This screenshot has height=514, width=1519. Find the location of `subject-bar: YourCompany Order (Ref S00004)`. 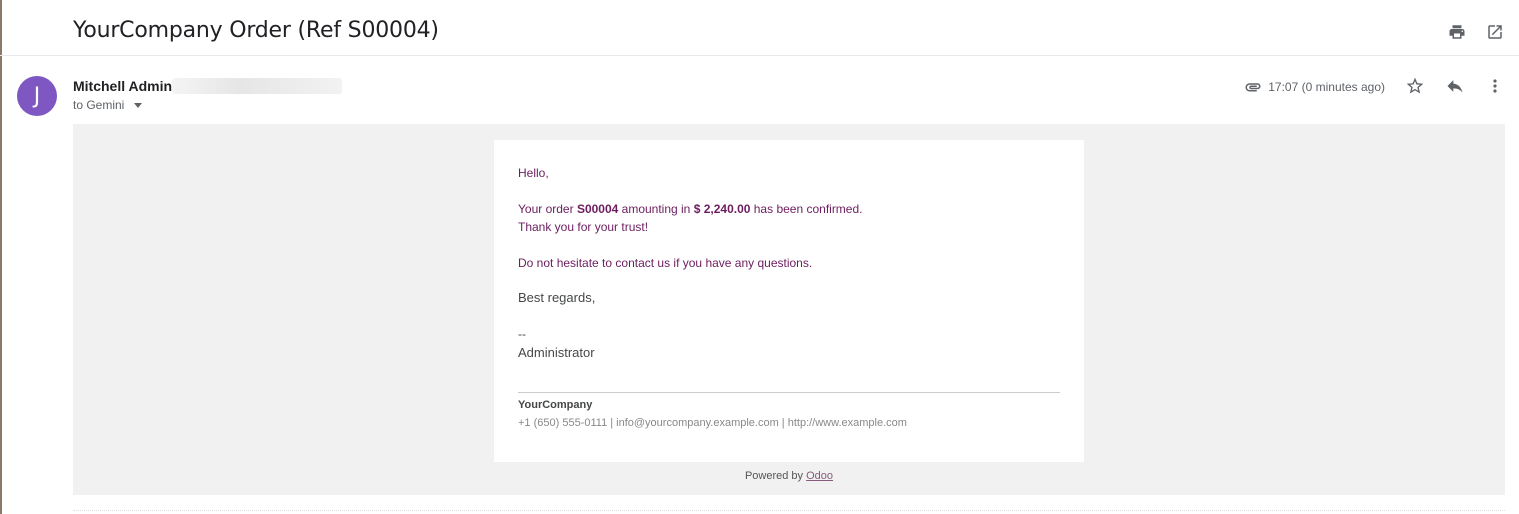

subject-bar: YourCompany Order (Ref S00004) is located at coordinates (759, 28).